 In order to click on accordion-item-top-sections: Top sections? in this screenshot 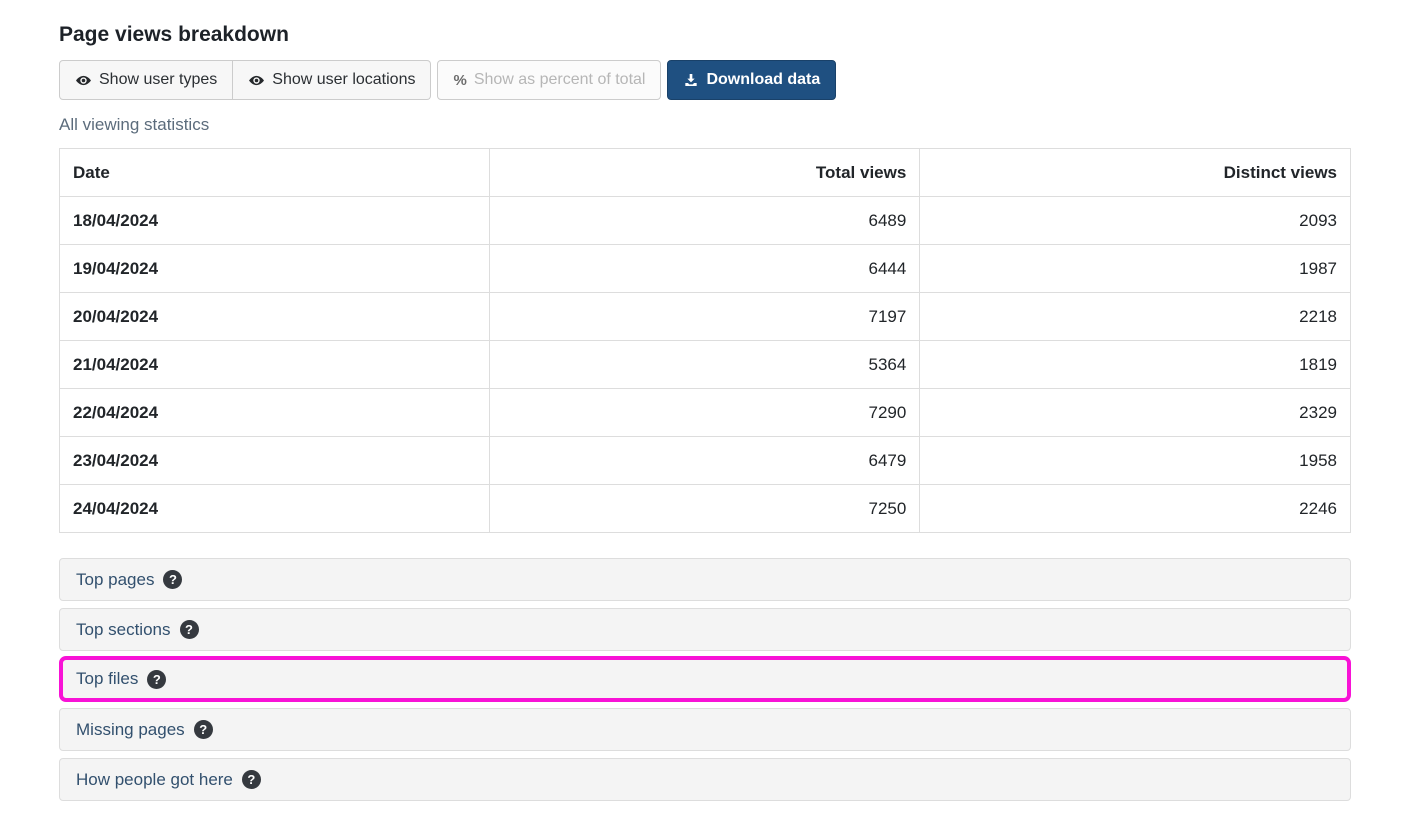, I will do `click(705, 629)`.